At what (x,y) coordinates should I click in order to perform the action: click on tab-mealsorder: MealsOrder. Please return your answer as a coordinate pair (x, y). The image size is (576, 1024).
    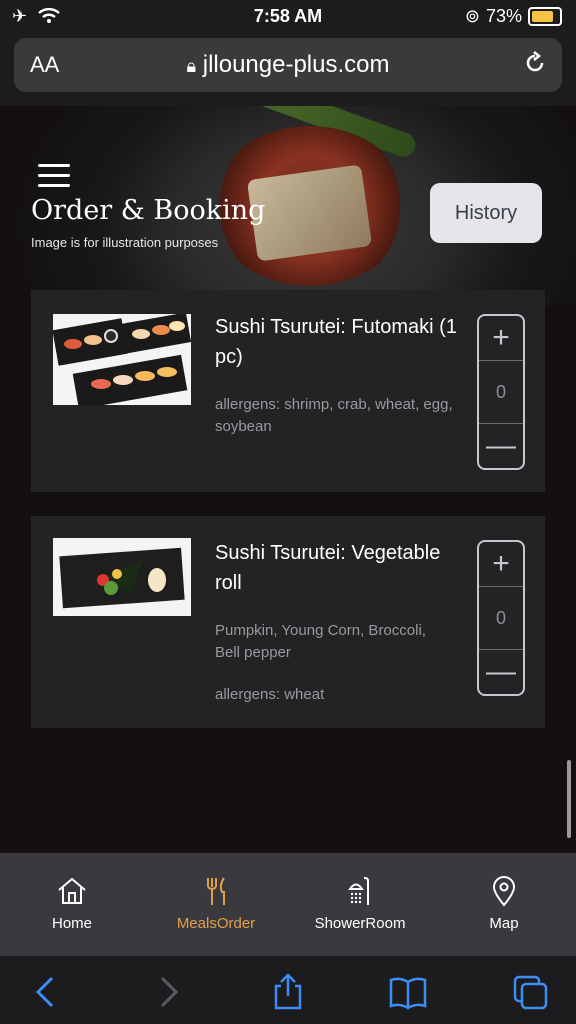
    Looking at the image, I should click on (216, 903).